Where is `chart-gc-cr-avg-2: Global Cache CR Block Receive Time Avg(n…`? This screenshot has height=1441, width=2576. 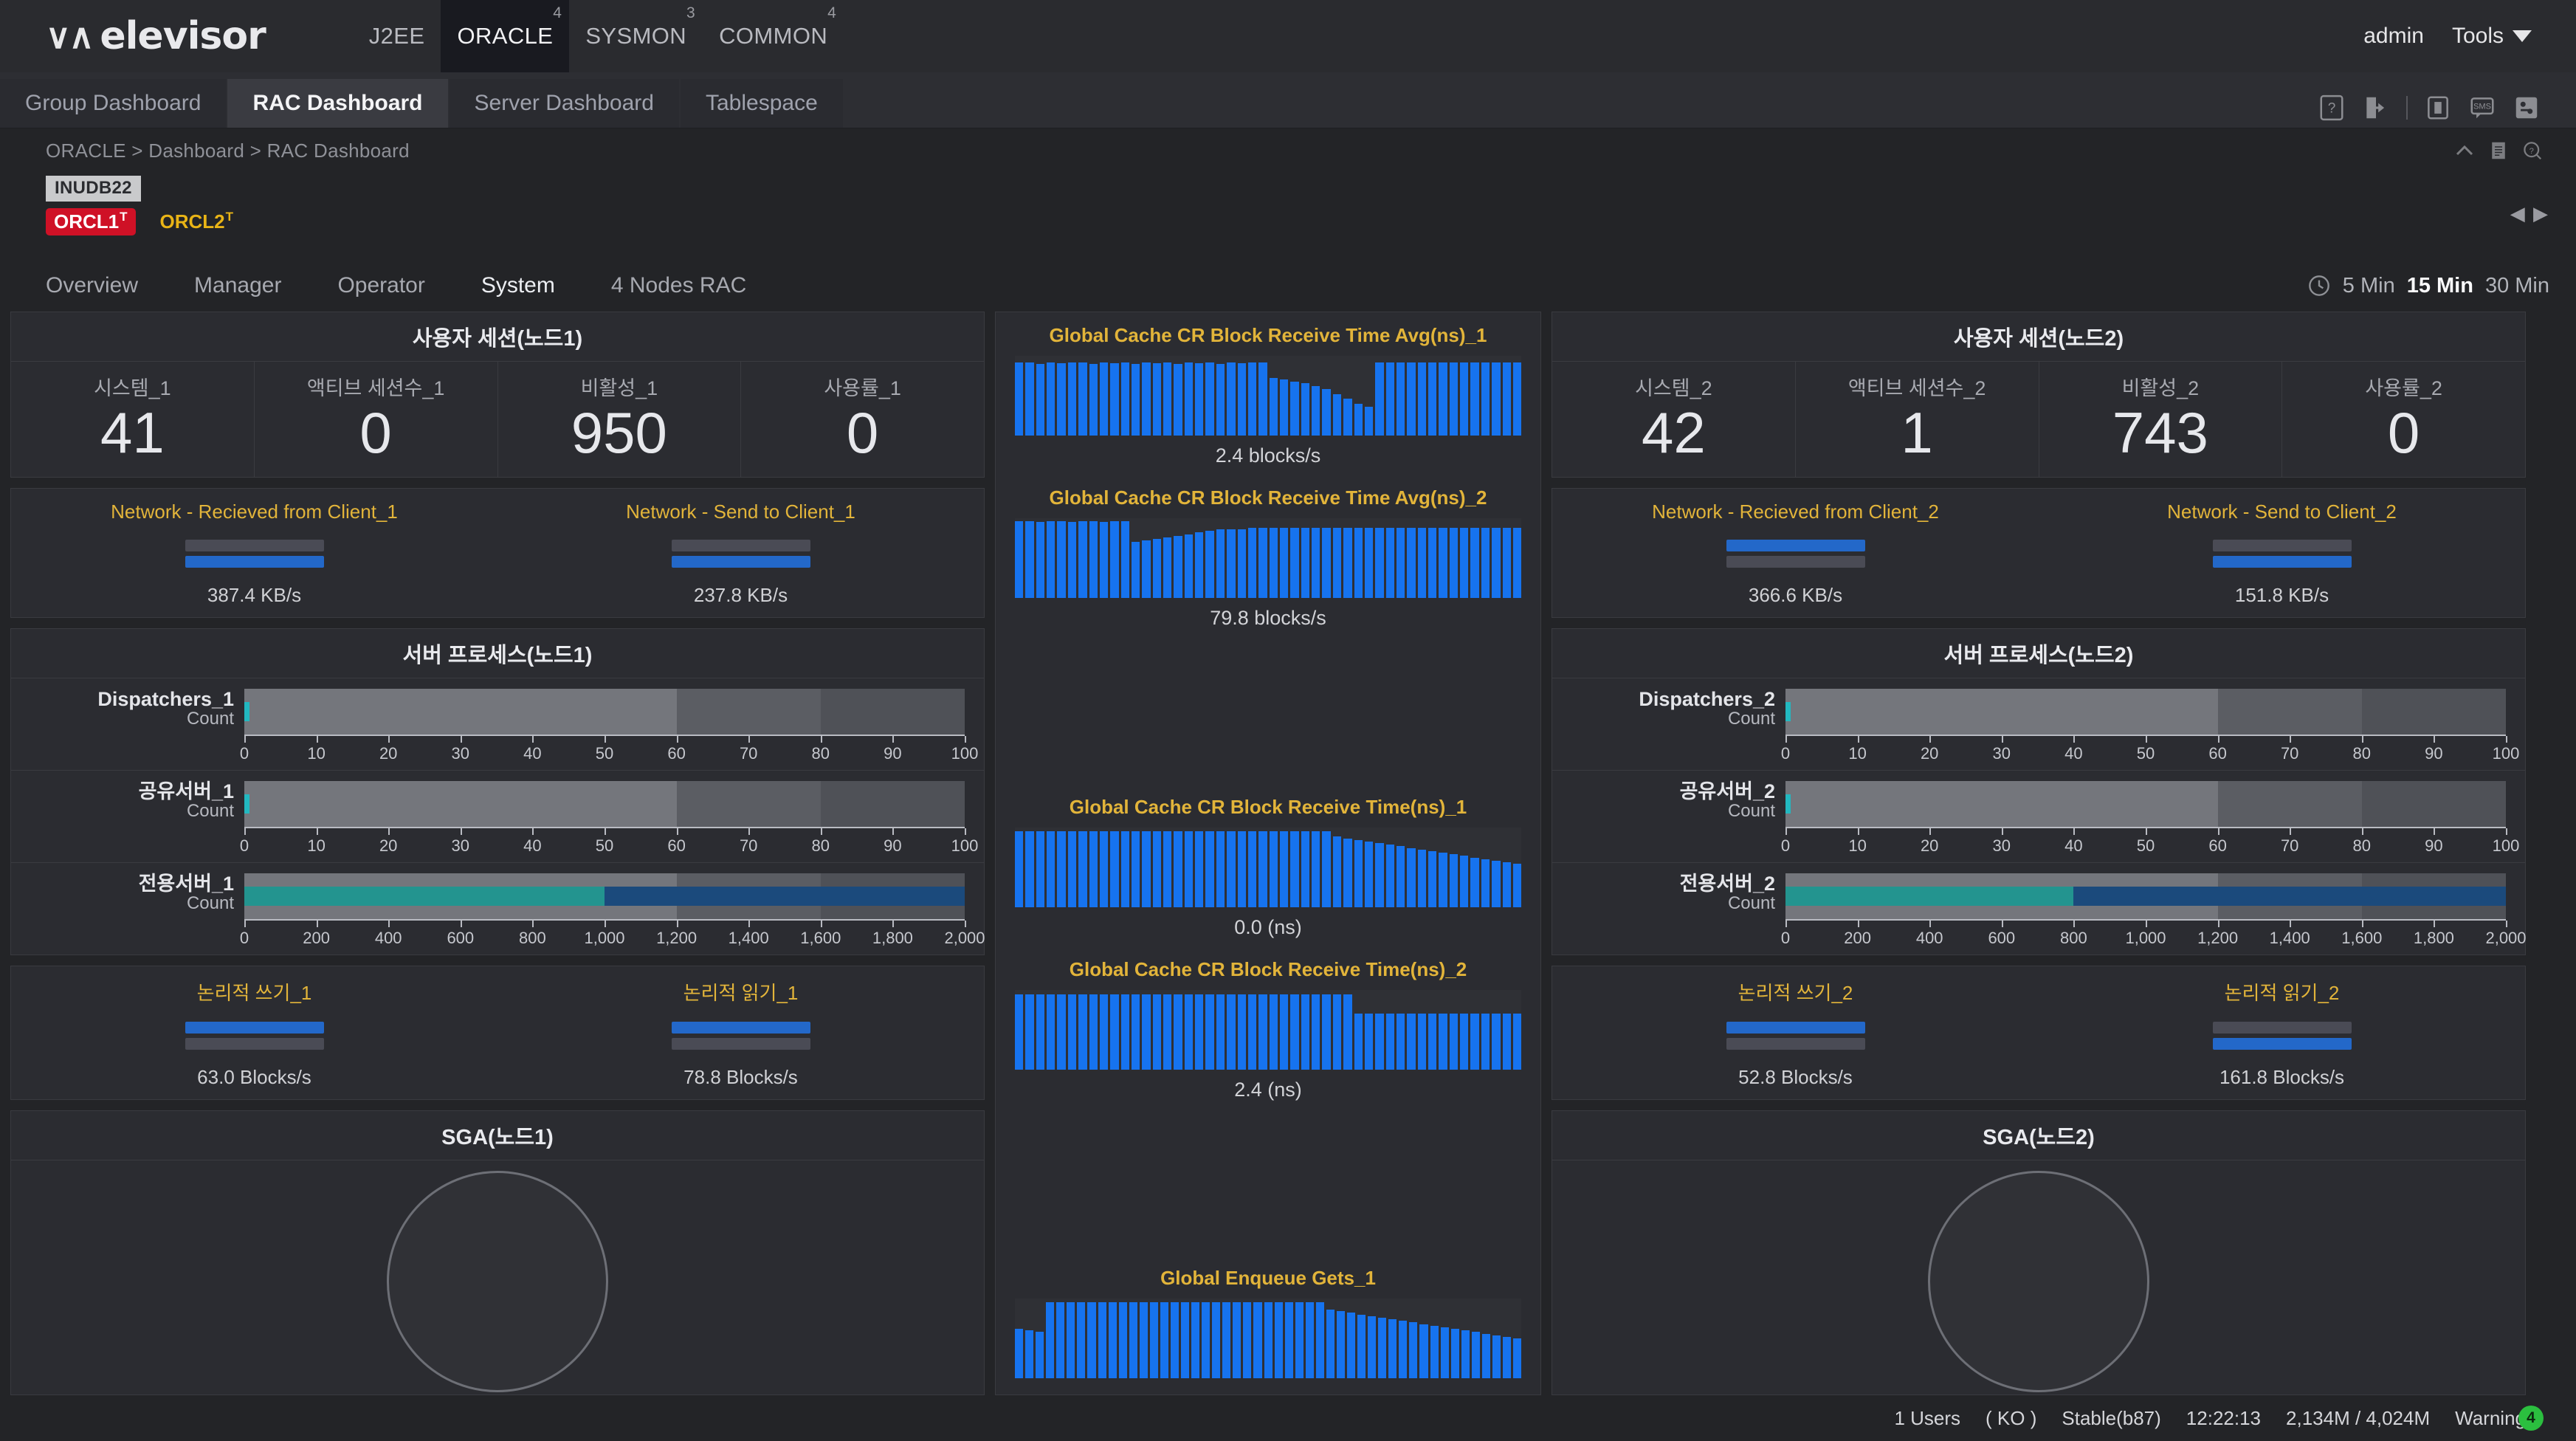
chart-gc-cr-avg-2: Global Cache CR Block Receive Time Avg(n… is located at coordinates (1268, 556).